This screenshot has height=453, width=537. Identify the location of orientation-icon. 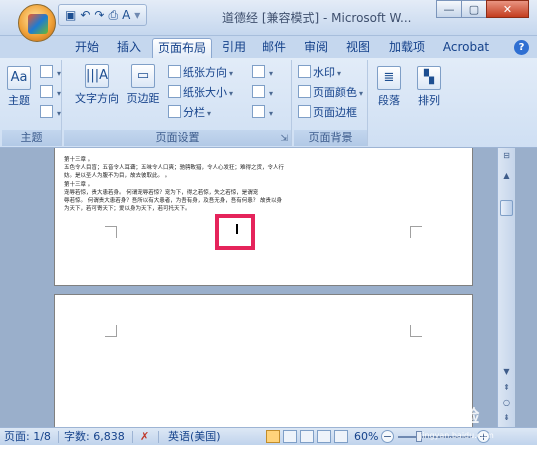
(174, 71).